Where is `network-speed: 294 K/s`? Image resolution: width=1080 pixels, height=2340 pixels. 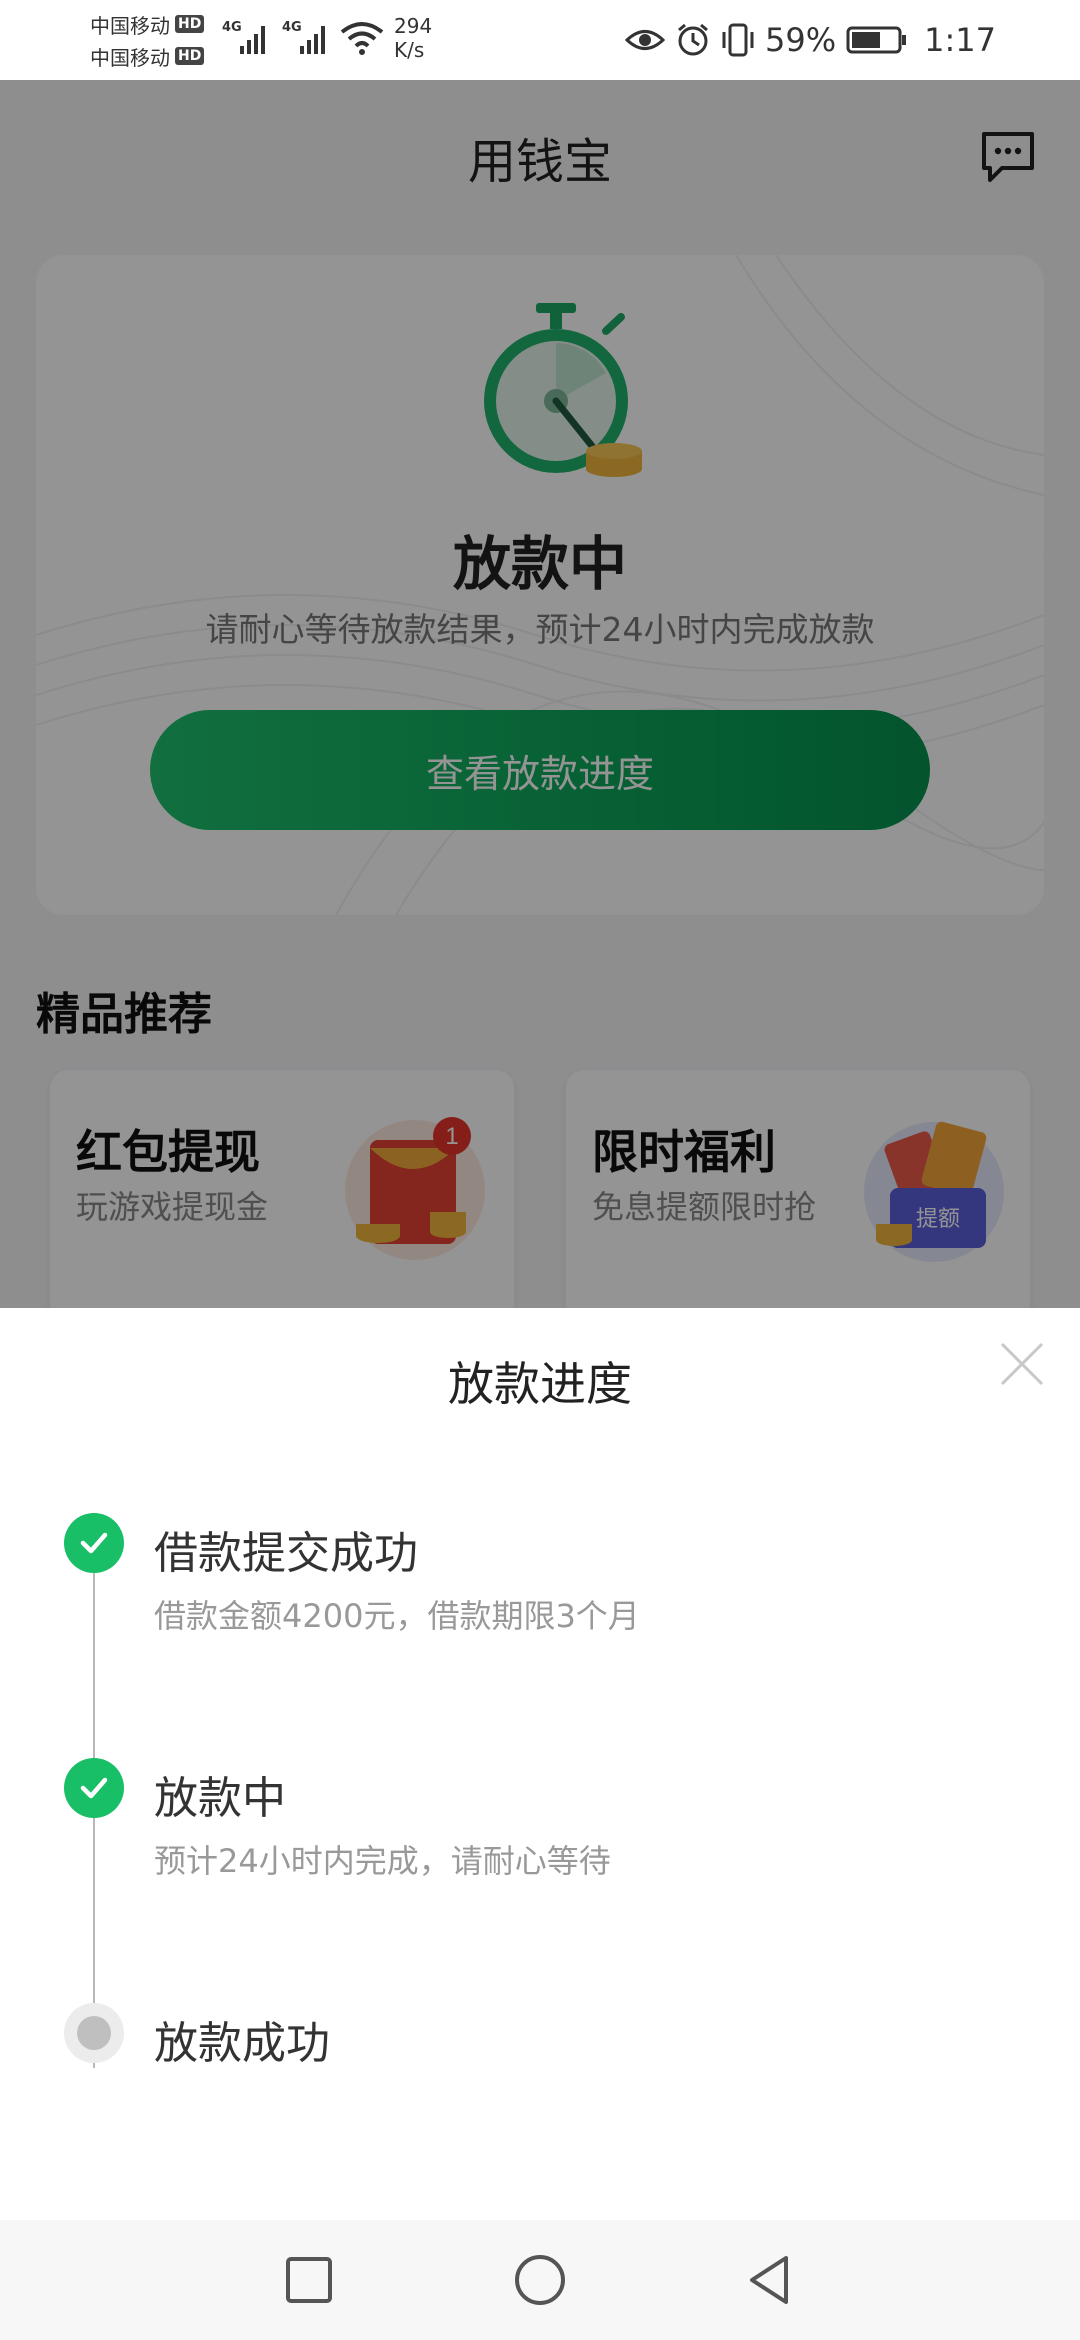 network-speed: 294 K/s is located at coordinates (413, 38).